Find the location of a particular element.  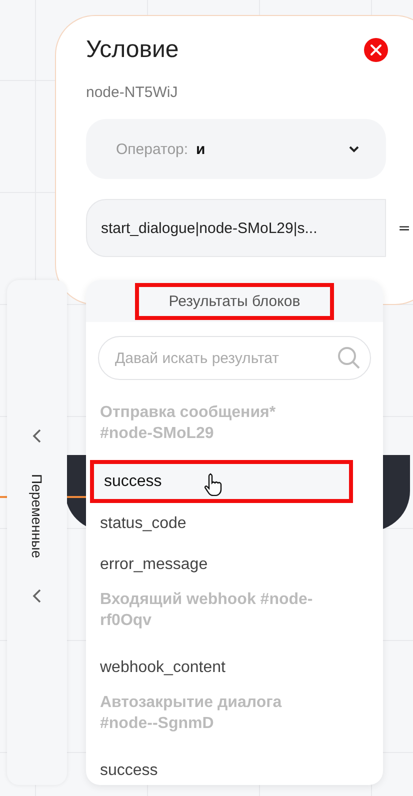

search-icon is located at coordinates (349, 358).